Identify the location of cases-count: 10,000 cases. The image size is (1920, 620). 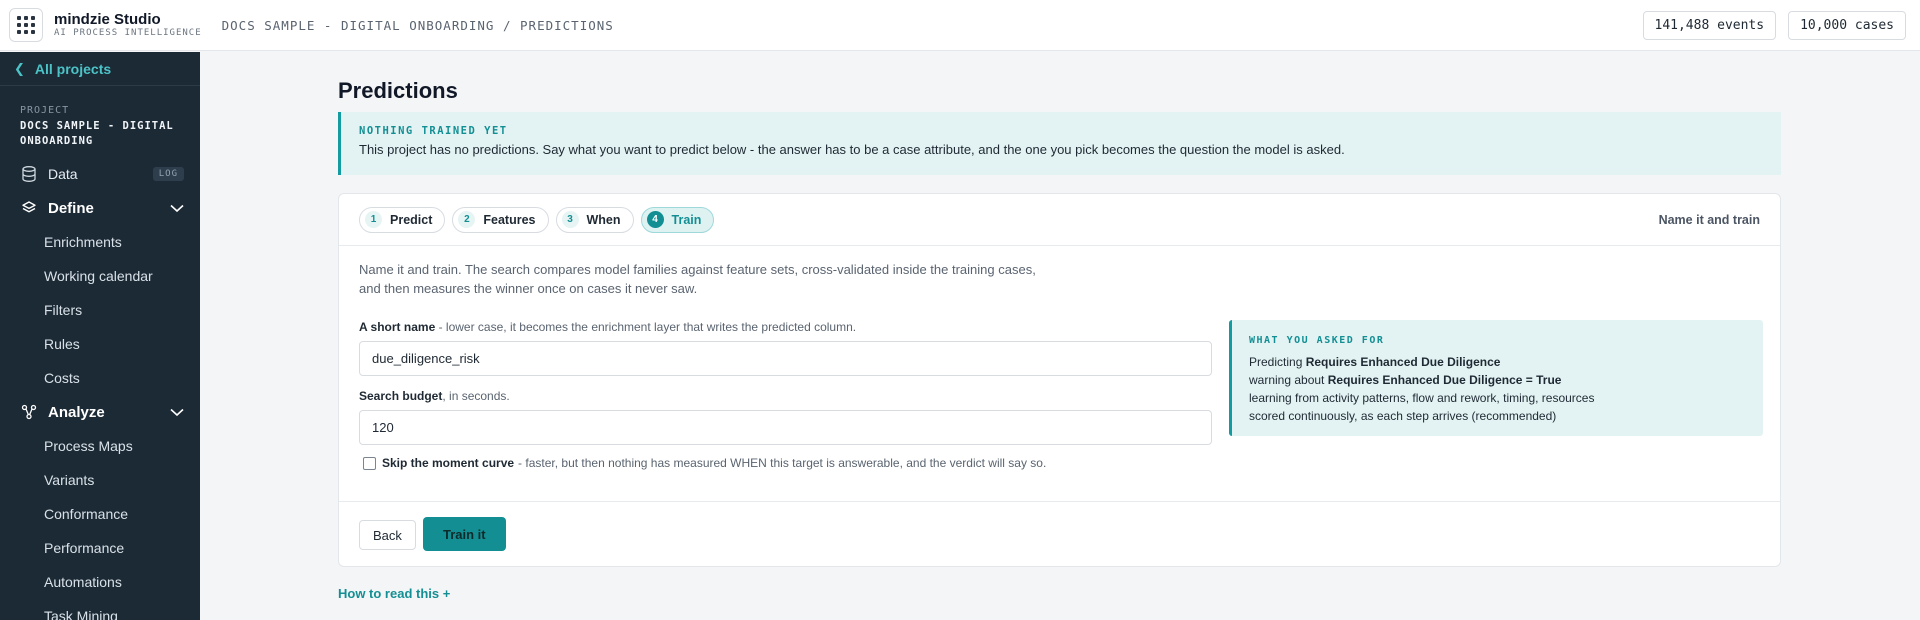
(1847, 25).